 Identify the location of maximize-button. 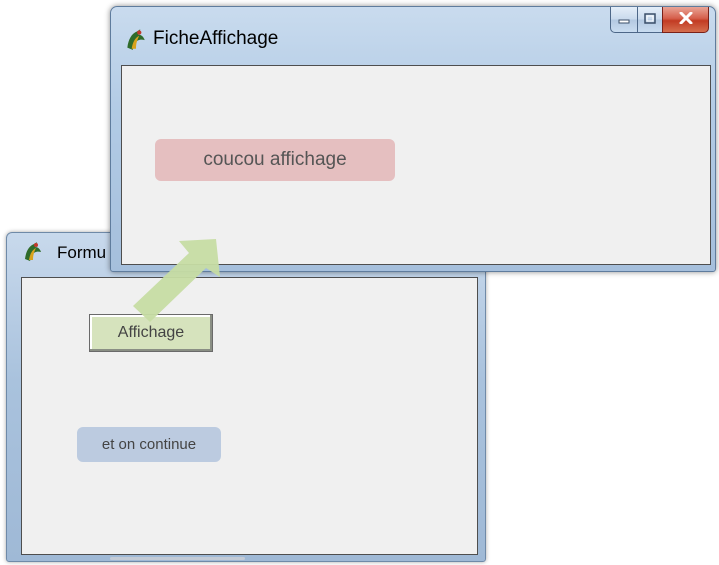
(650, 20).